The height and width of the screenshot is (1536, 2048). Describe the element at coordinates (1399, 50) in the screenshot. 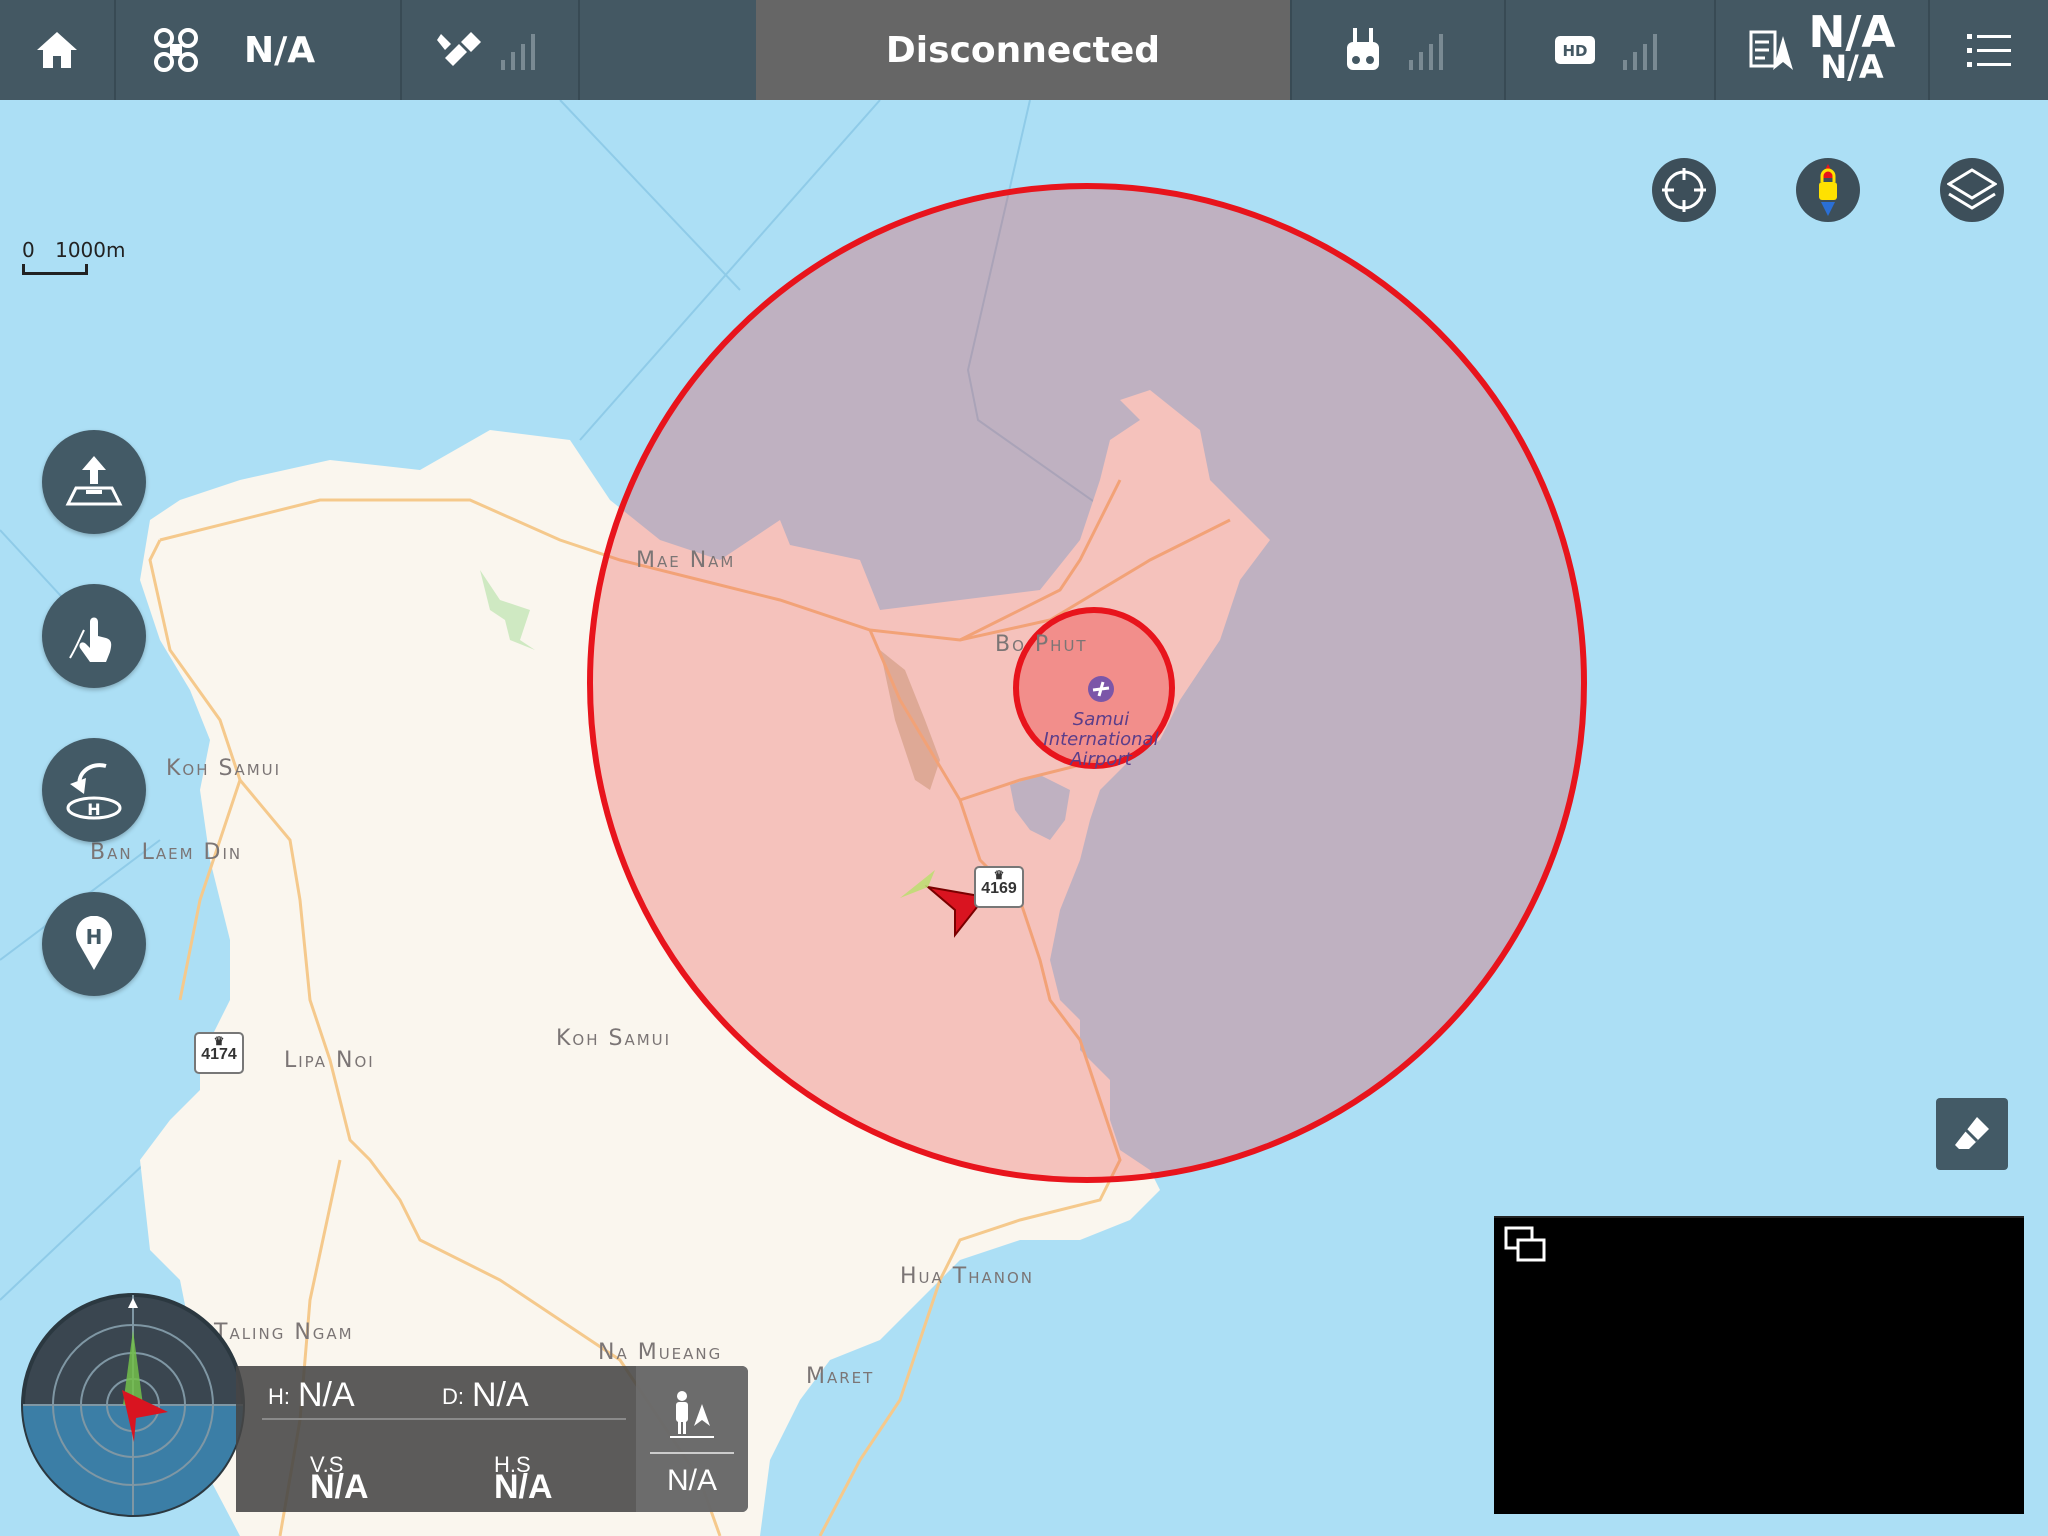

I see `rc-signal` at that location.